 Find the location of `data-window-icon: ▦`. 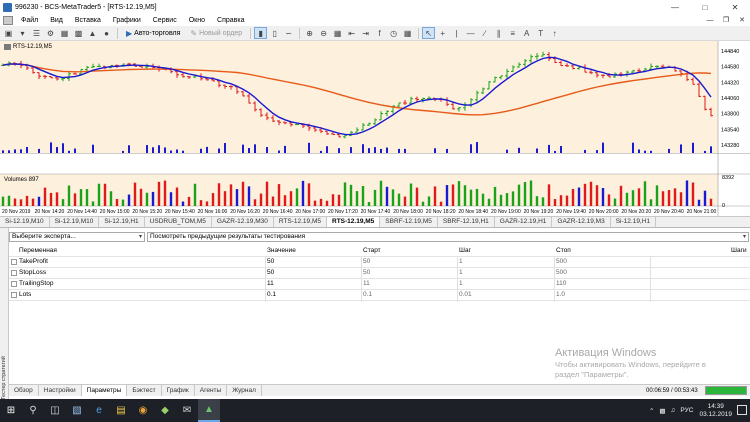

data-window-icon: ▦ is located at coordinates (64, 33).